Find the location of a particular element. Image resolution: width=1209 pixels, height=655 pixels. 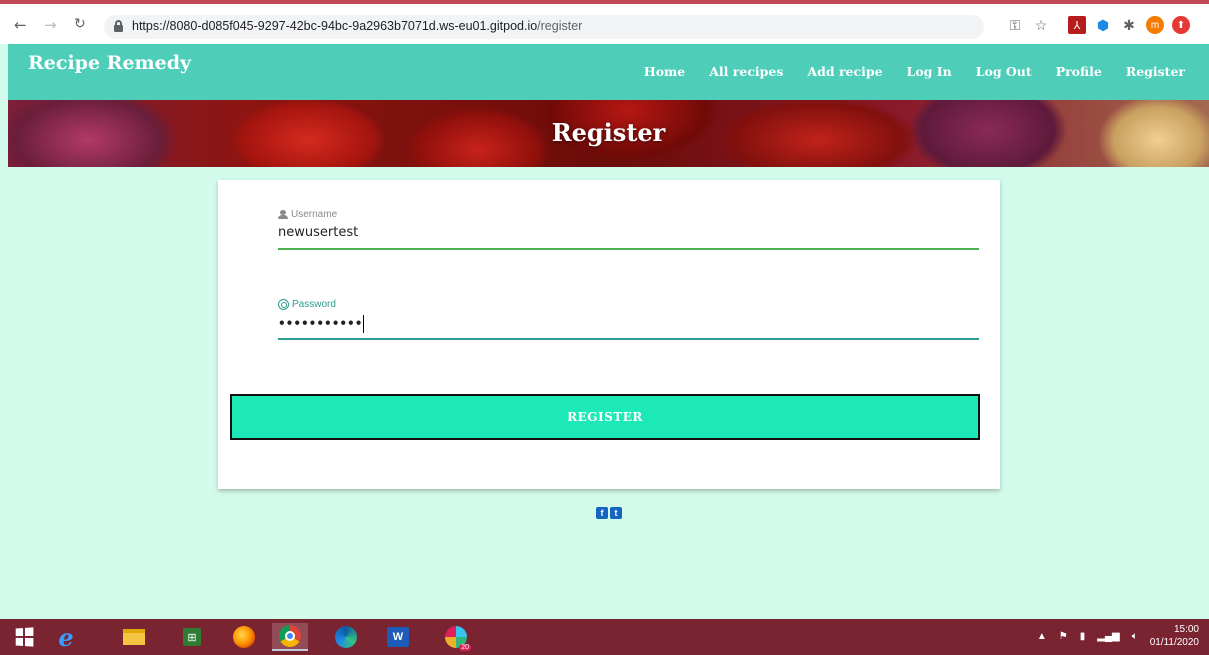

register-button: REGISTER is located at coordinates (605, 417).